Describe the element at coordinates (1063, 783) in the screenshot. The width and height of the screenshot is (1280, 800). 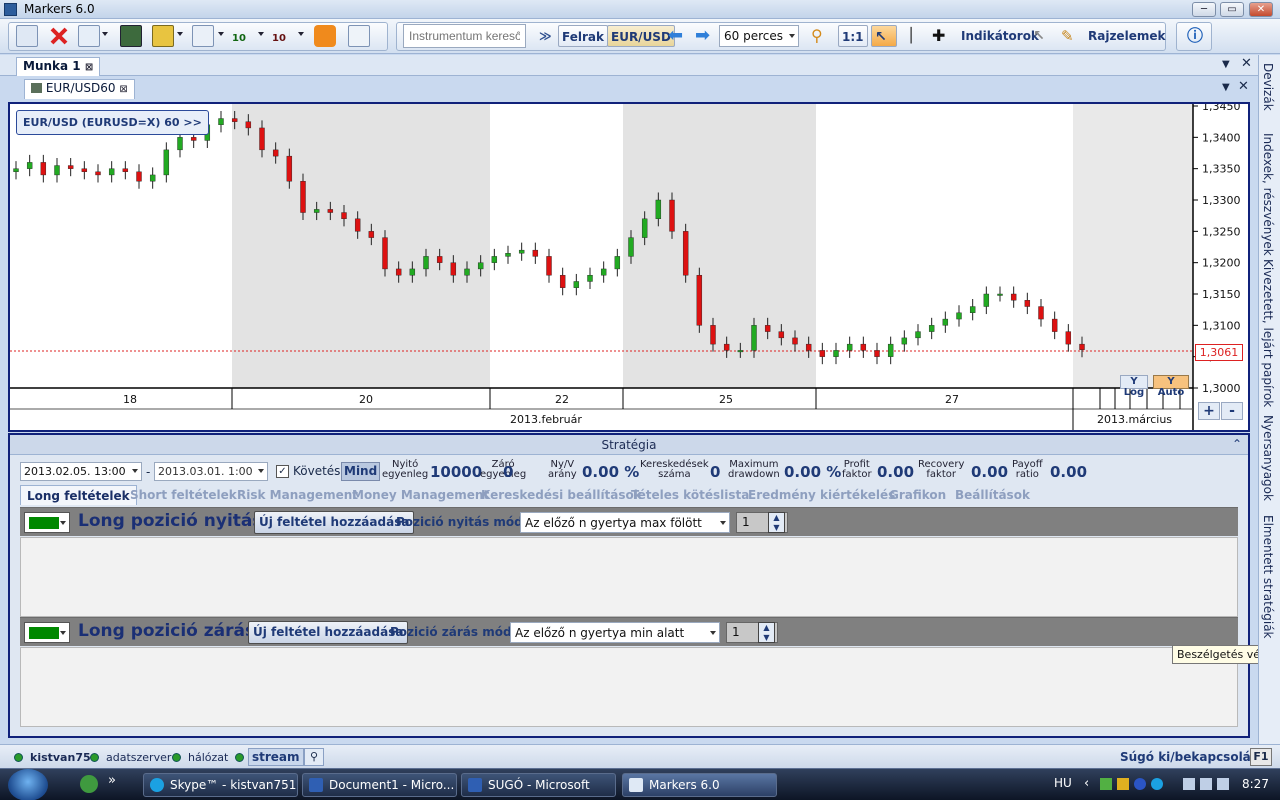
I see `lang-indicator: HU` at that location.